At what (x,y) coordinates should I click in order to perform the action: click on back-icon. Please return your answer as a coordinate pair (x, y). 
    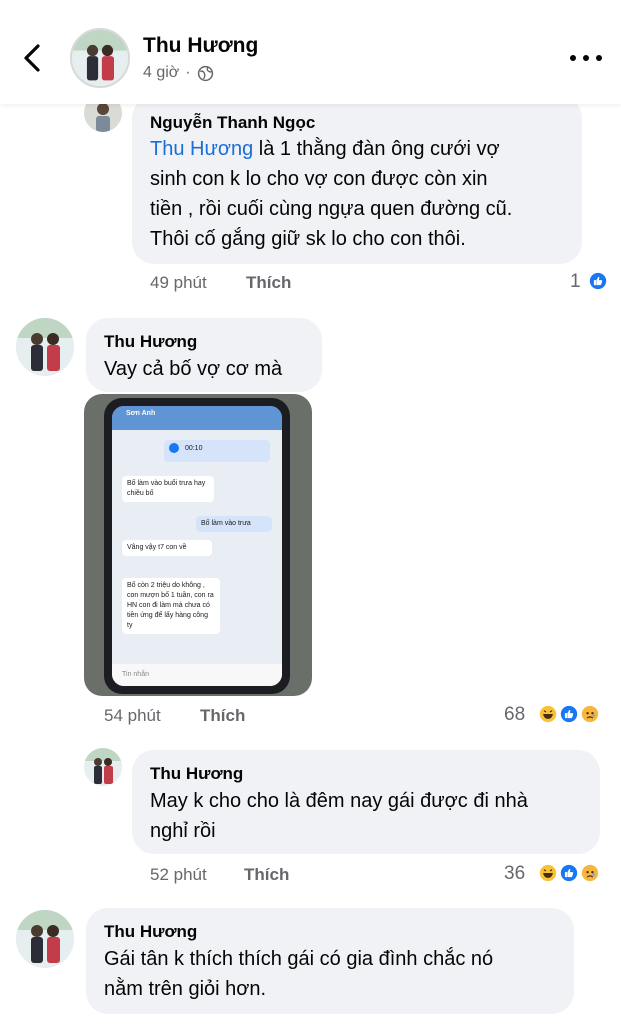
    Looking at the image, I should click on (33, 58).